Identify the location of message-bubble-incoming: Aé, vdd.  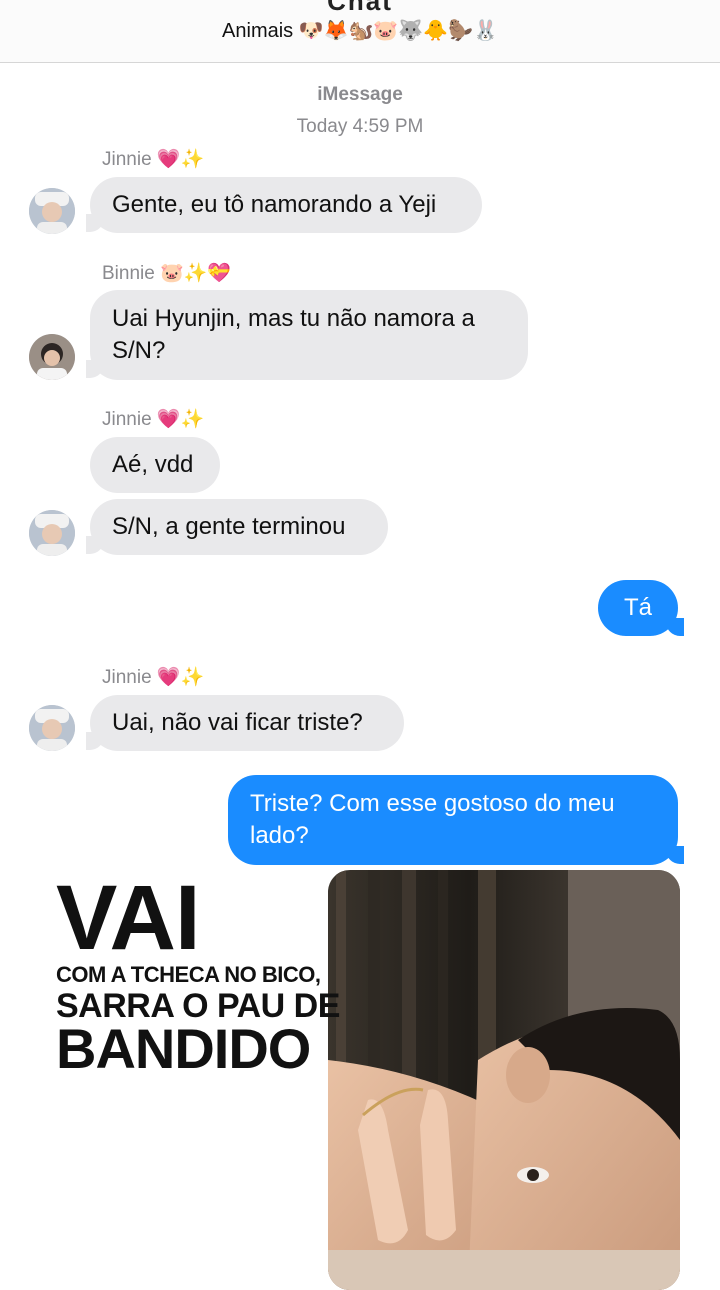
(155, 465).